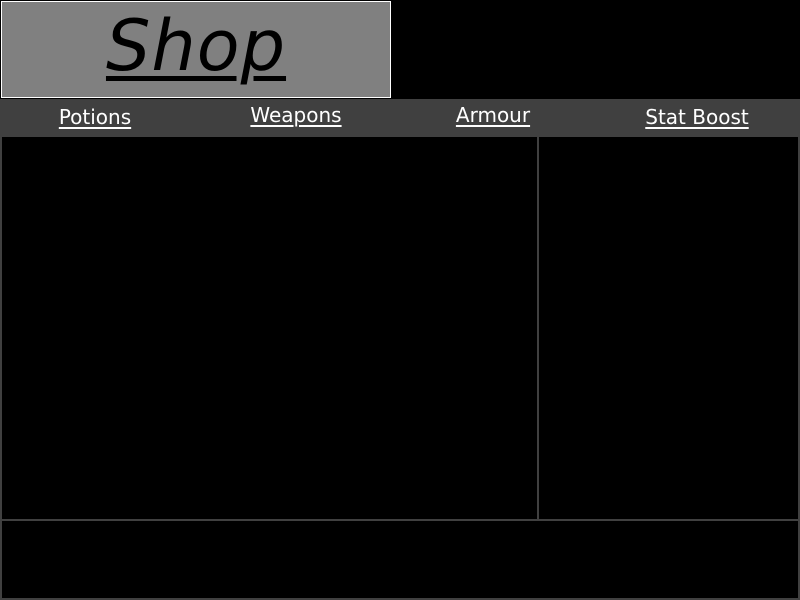  I want to click on bottom-info-panel, so click(400, 559).